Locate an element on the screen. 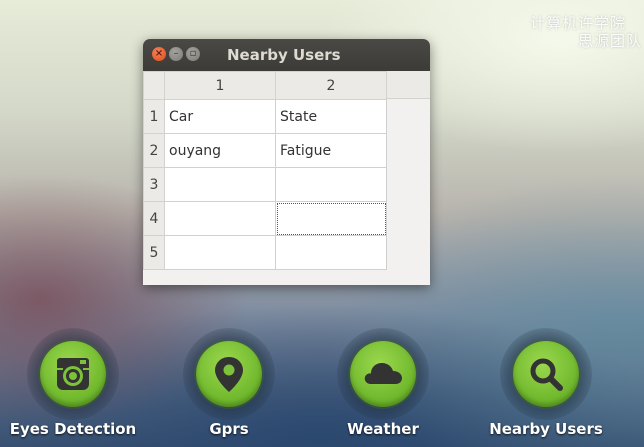 The width and height of the screenshot is (644, 447). table-row: 2 ouyang Fatigue is located at coordinates (265, 150).